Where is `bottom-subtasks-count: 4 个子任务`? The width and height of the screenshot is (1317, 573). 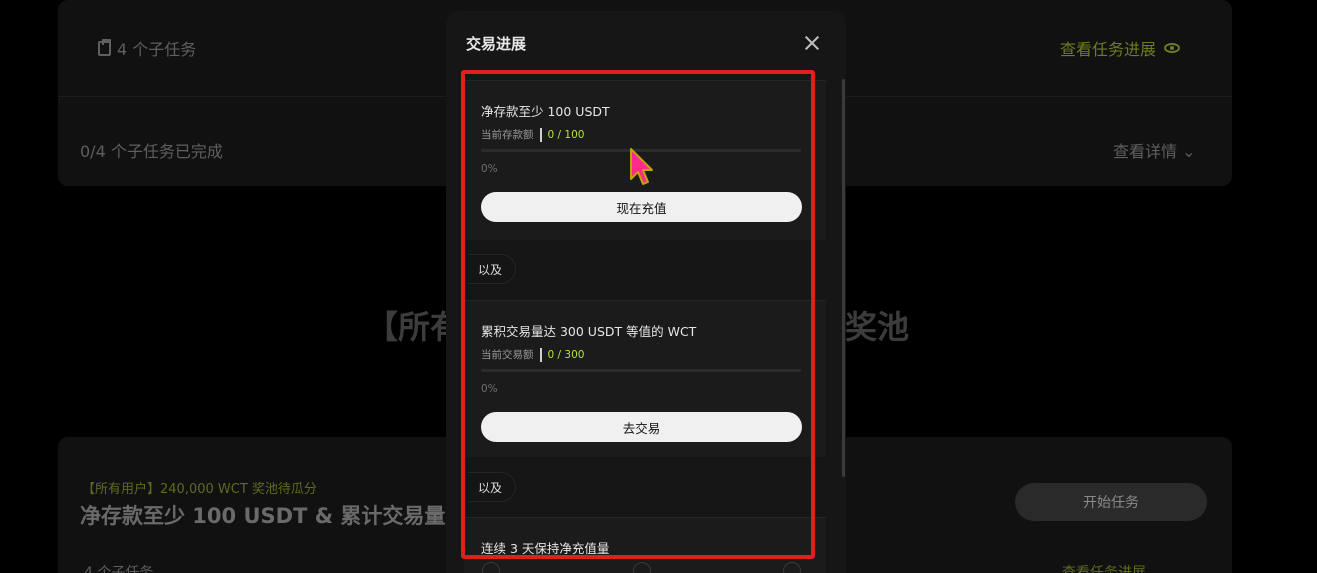
bottom-subtasks-count: 4 个子任务 is located at coordinates (119, 569).